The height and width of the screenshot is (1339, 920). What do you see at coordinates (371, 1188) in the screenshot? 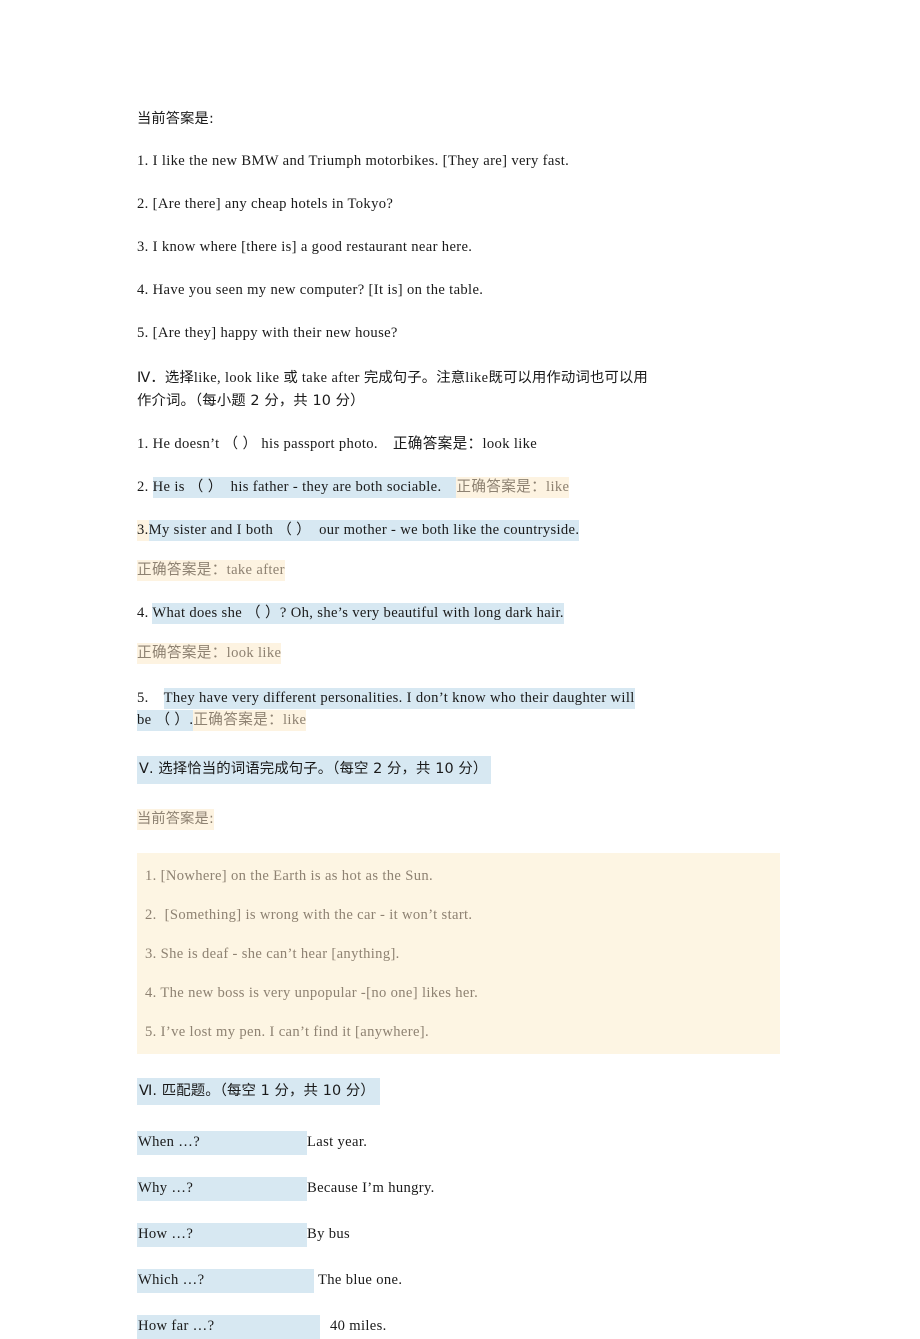
I see `matching-answer: Because I’m hungry.` at bounding box center [371, 1188].